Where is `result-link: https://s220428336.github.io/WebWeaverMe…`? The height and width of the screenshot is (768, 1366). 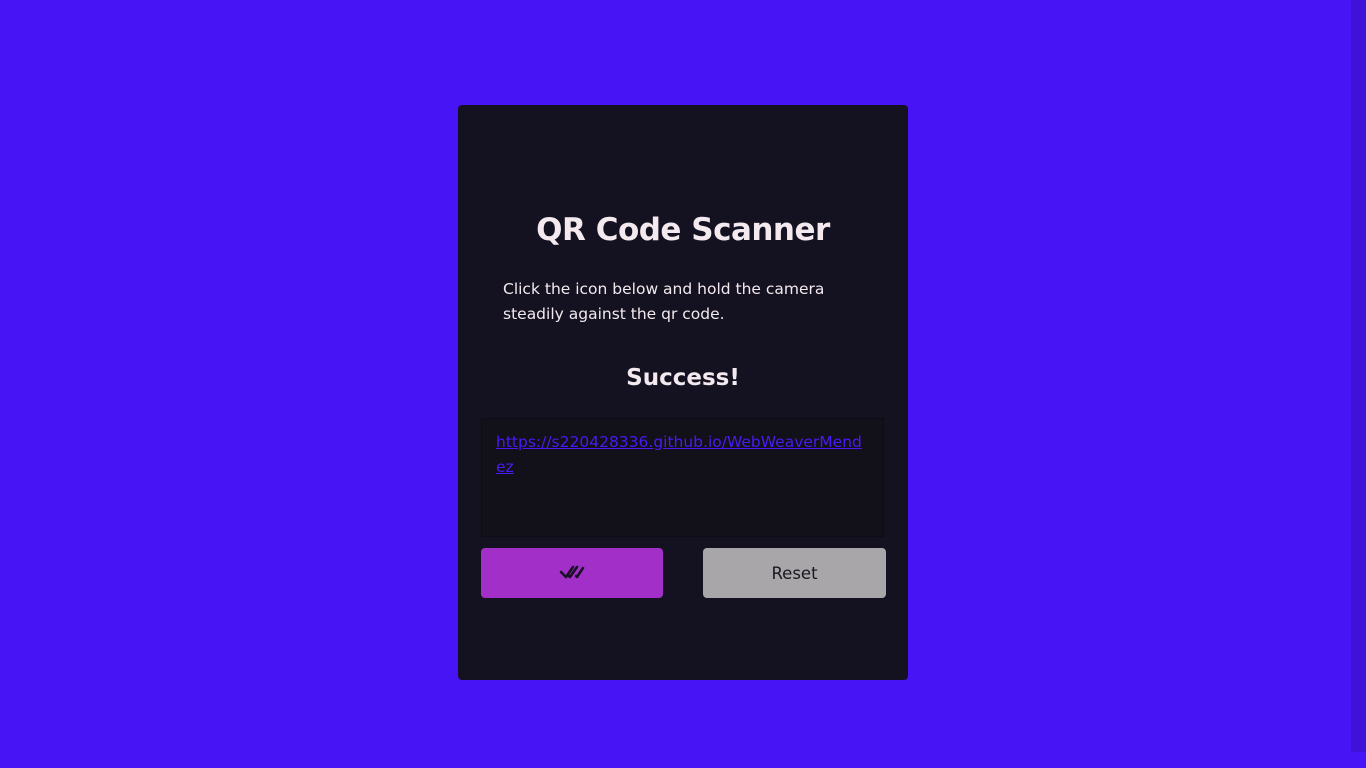
result-link: https://s220428336.github.io/WebWeaverMe… is located at coordinates (679, 454).